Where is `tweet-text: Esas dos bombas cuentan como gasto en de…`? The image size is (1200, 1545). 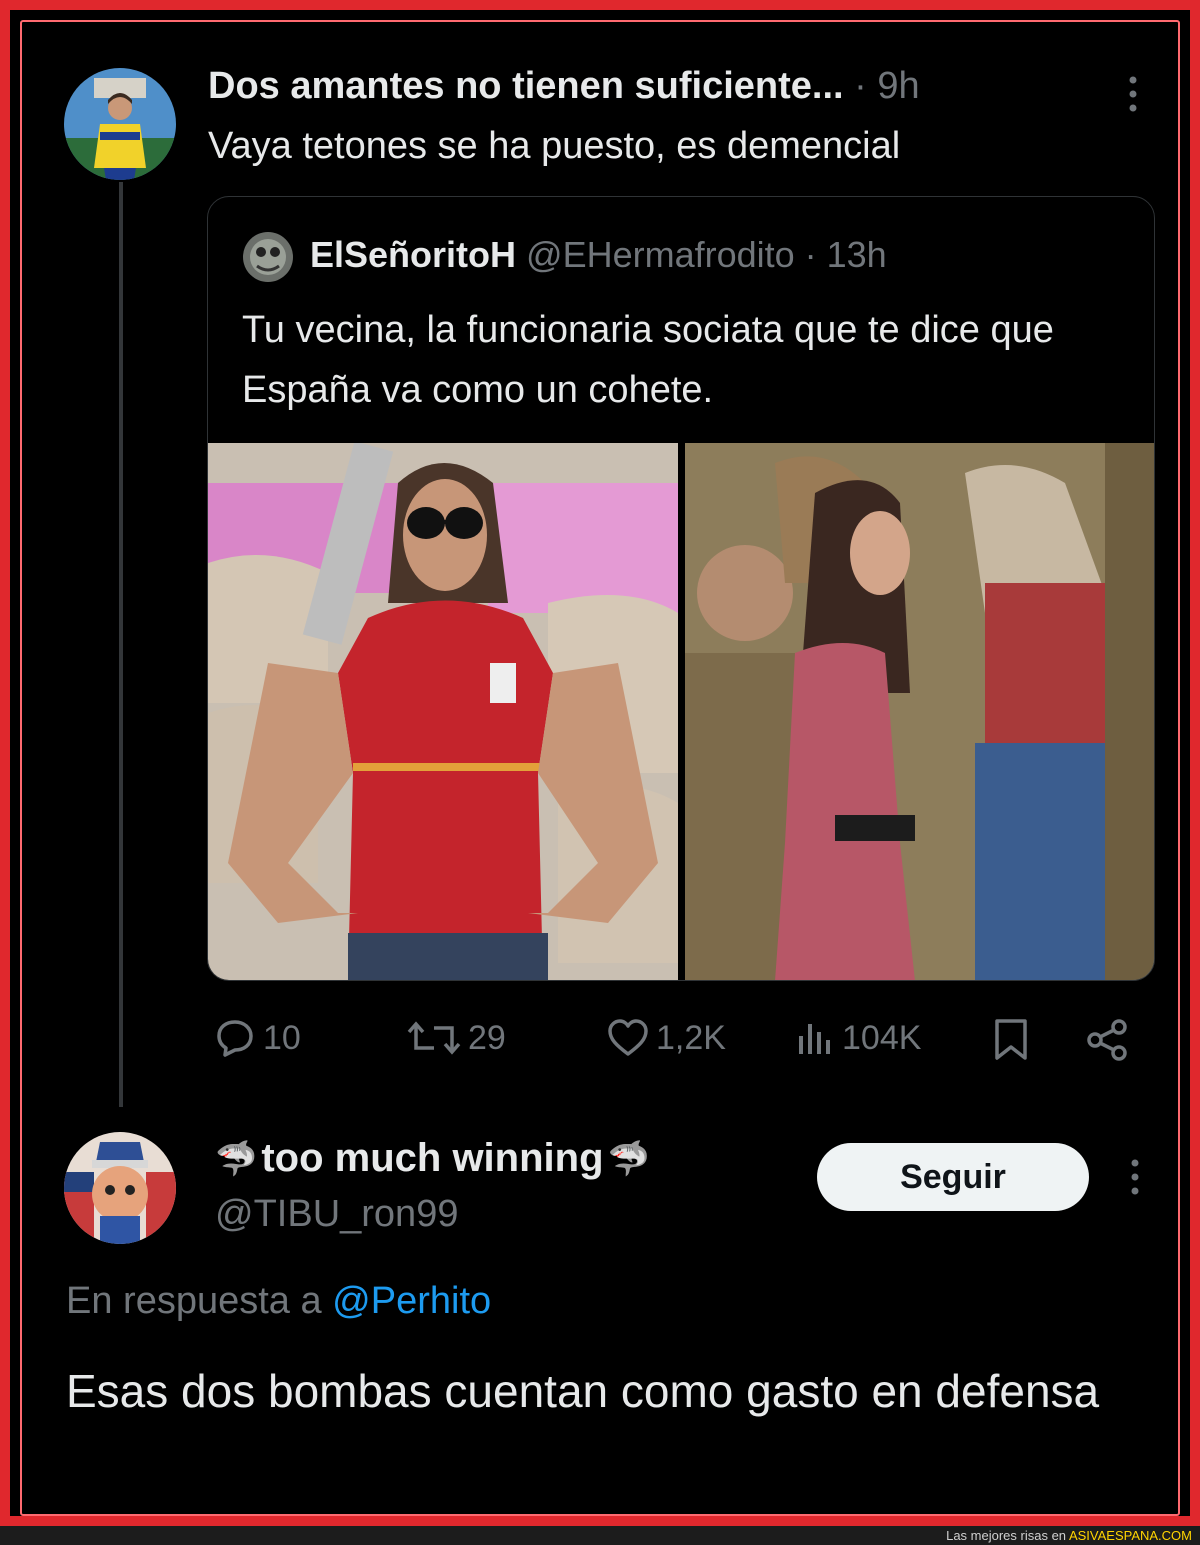
tweet-text: Esas dos bombas cuentan como gasto en de… is located at coordinates (583, 1391).